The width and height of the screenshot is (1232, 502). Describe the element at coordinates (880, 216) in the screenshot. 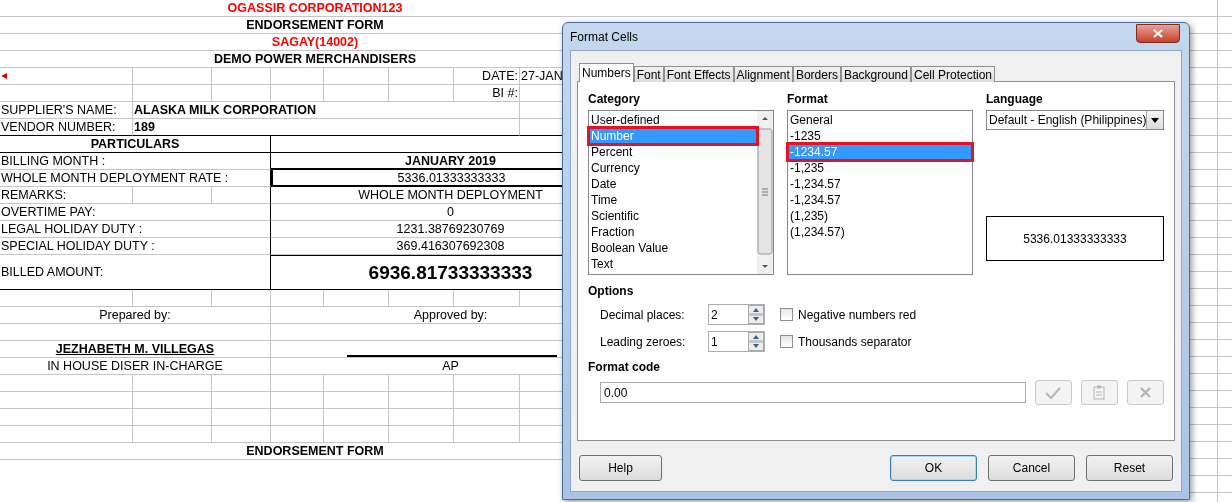

I see `list-item: (1,235)` at that location.